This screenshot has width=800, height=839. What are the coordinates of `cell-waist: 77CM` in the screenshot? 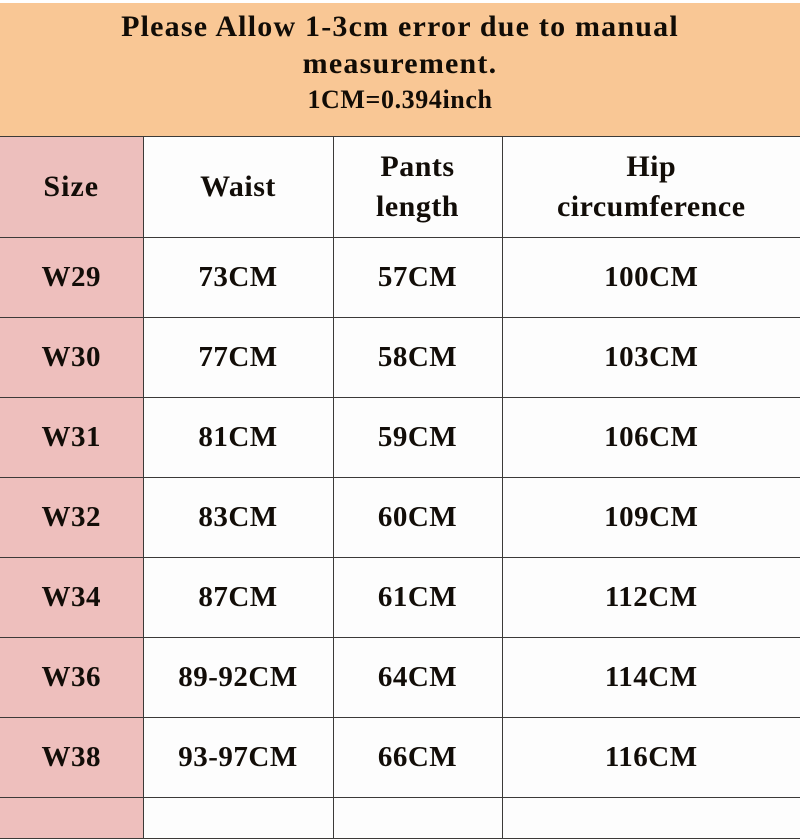 It's located at (238, 358).